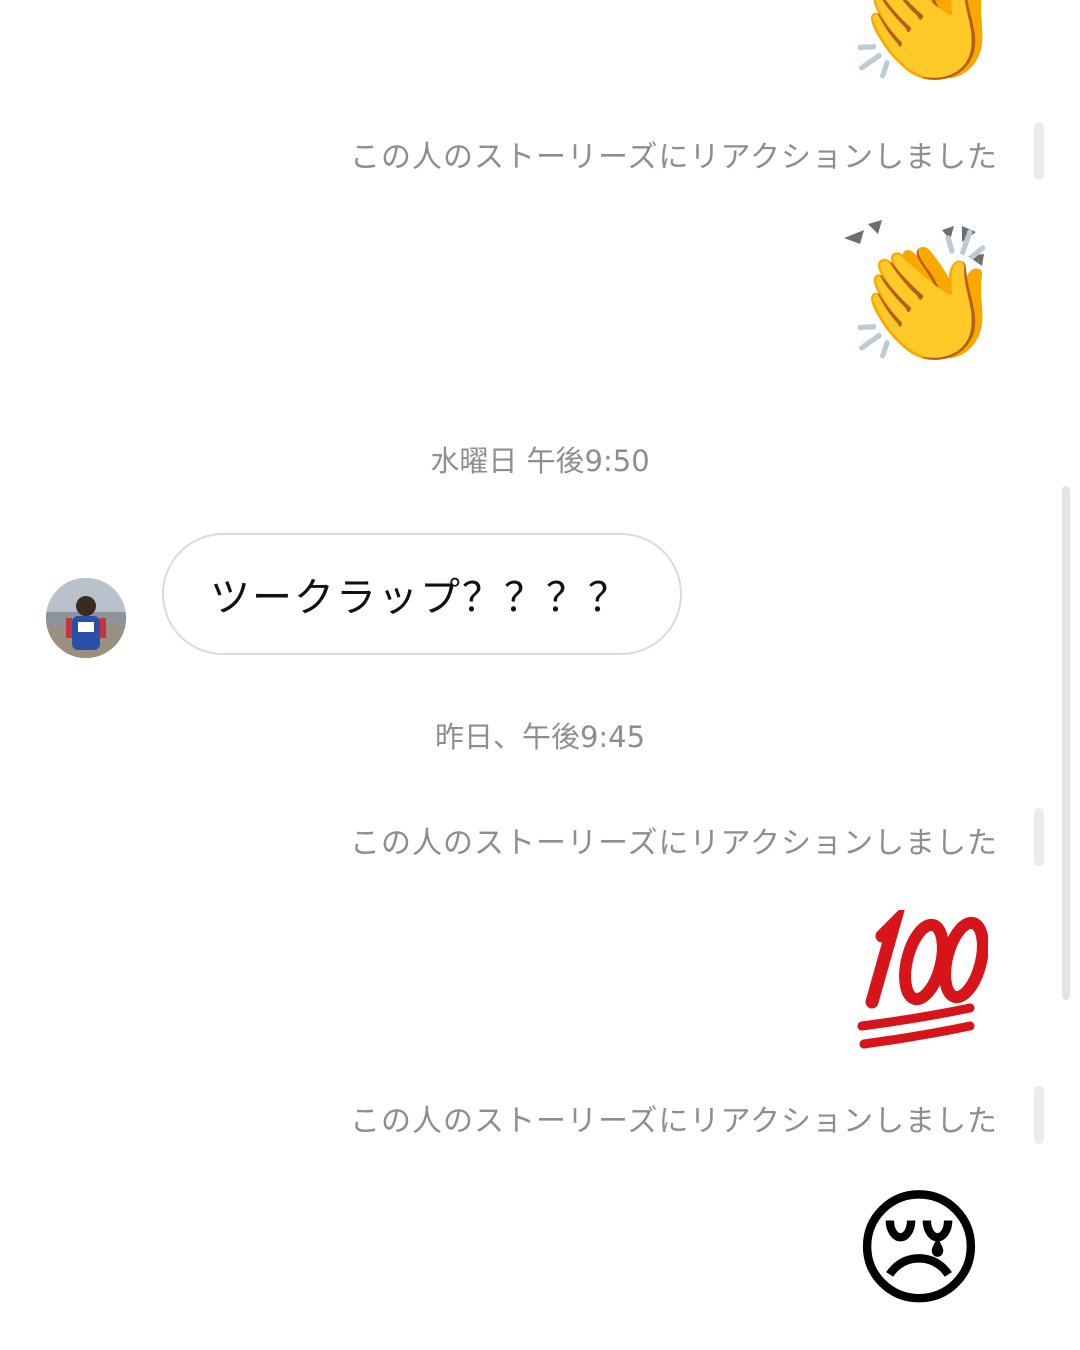 This screenshot has width=1080, height=1350. I want to click on message-timestamp: 昨日、午後9:45, so click(540, 737).